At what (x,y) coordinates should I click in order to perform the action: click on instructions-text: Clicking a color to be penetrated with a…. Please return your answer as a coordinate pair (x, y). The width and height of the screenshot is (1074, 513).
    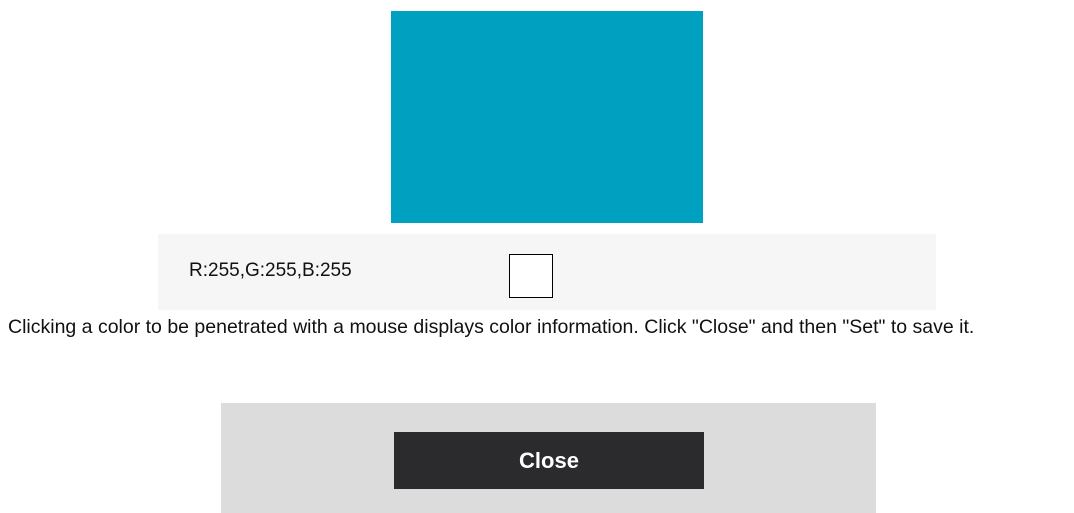
    Looking at the image, I should click on (491, 327).